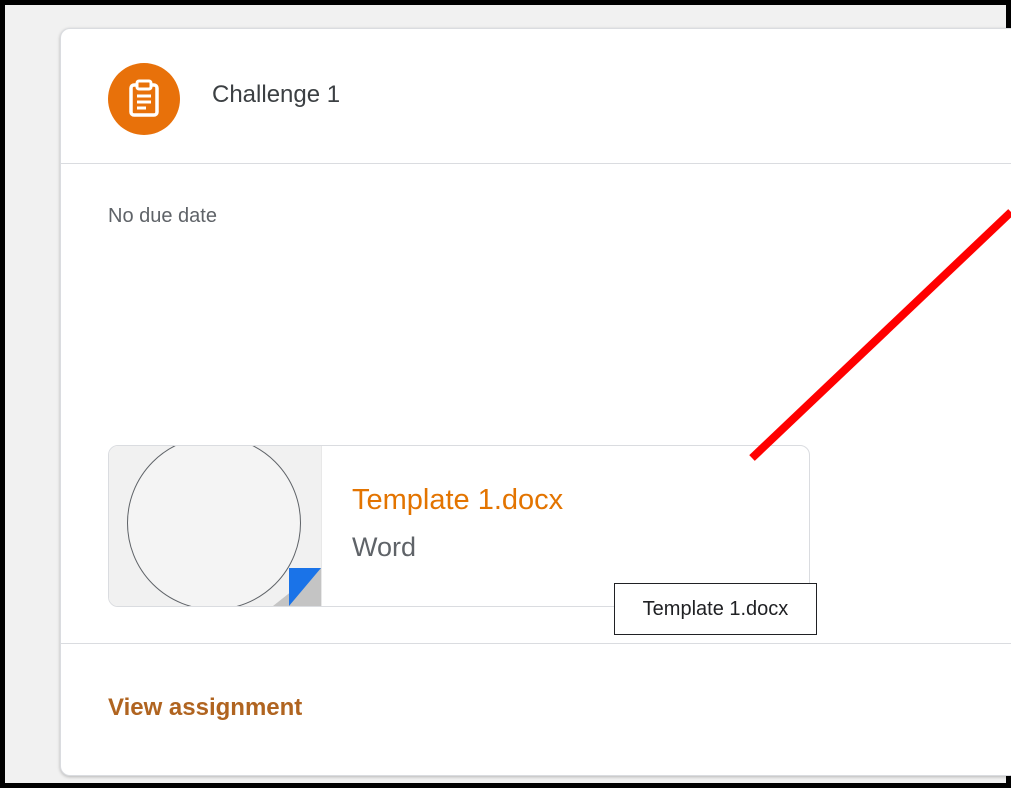 The height and width of the screenshot is (788, 1011). I want to click on word-corner-icon, so click(305, 587).